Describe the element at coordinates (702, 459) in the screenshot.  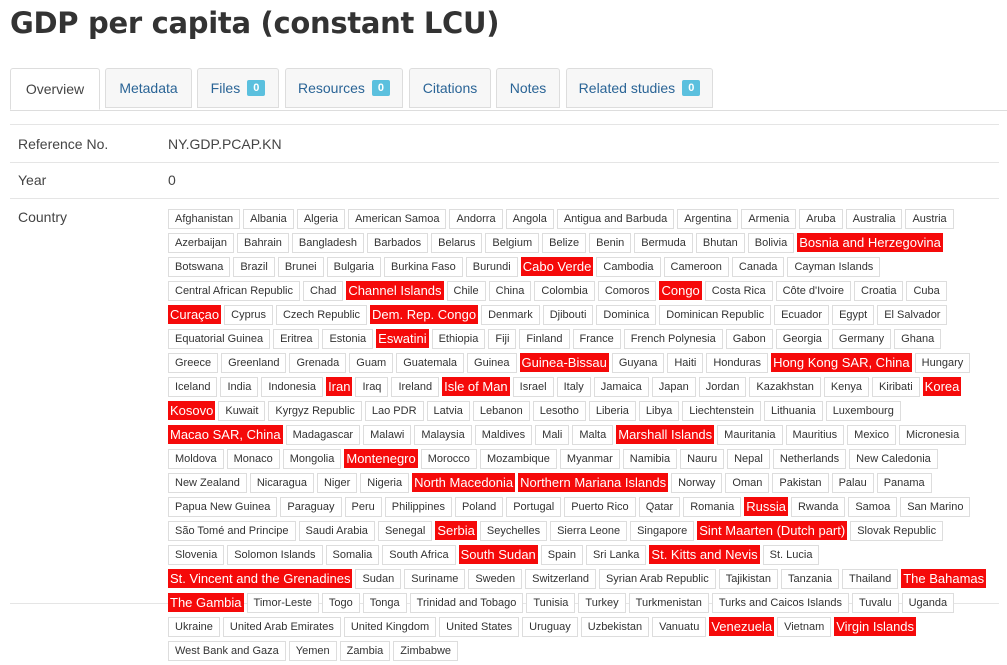
I see `country-tag: Nauru` at that location.